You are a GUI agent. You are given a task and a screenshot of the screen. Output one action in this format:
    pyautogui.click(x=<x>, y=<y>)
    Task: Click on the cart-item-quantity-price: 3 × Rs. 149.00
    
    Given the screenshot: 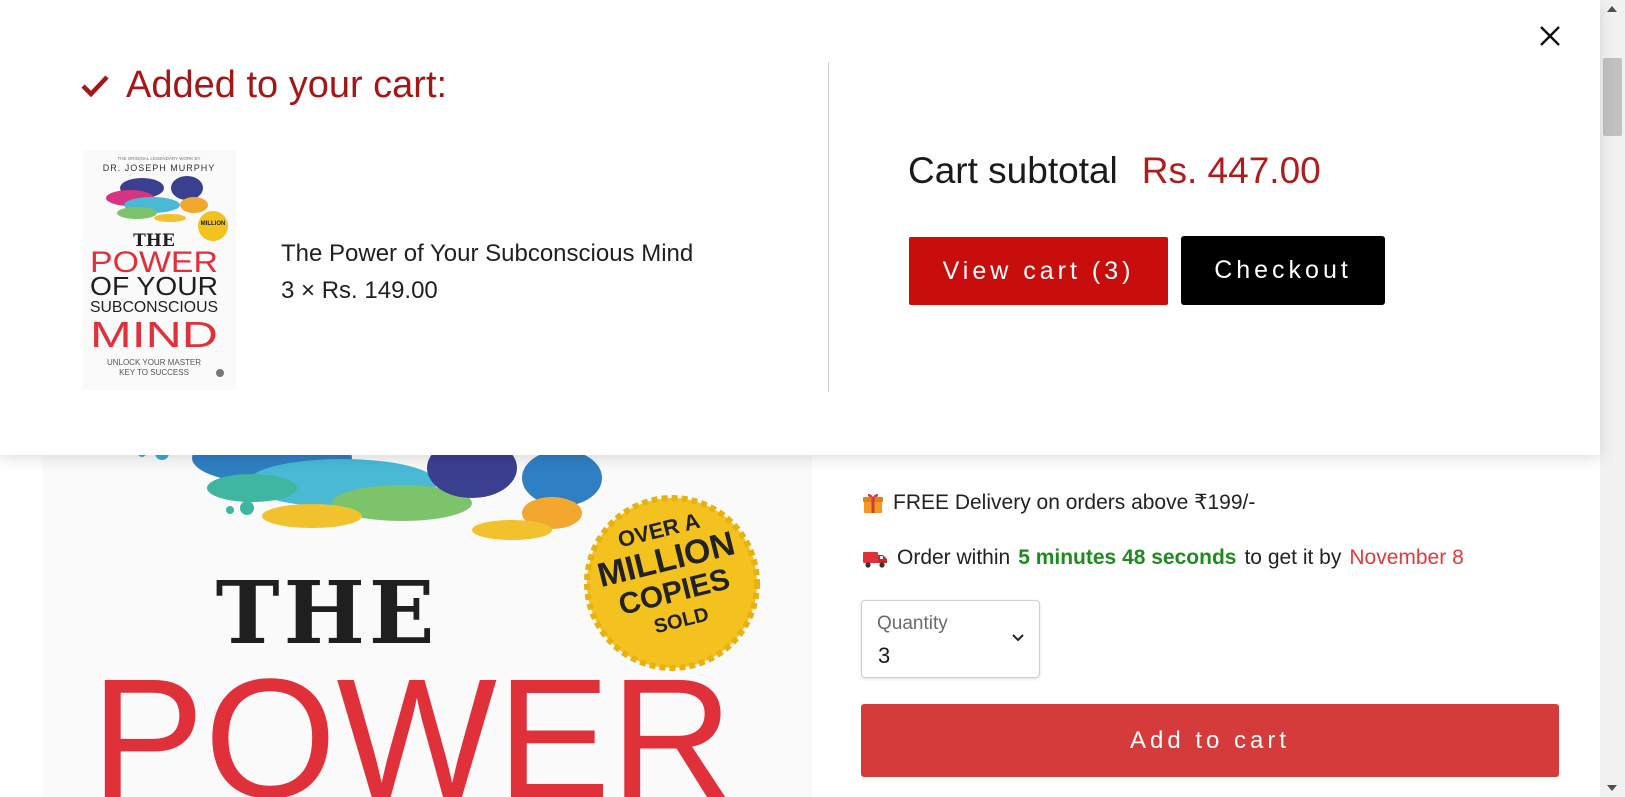 What is the action you would take?
    pyautogui.click(x=359, y=290)
    